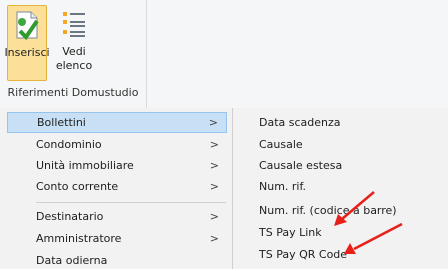 This screenshot has width=448, height=271. I want to click on menu-item-conto-corrente: Conto corrente >, so click(117, 186).